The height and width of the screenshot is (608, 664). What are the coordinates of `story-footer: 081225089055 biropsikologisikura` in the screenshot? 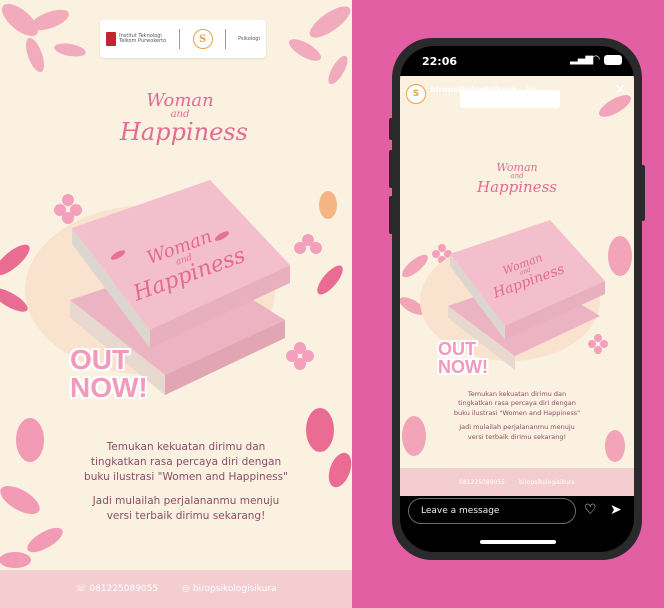 It's located at (517, 482).